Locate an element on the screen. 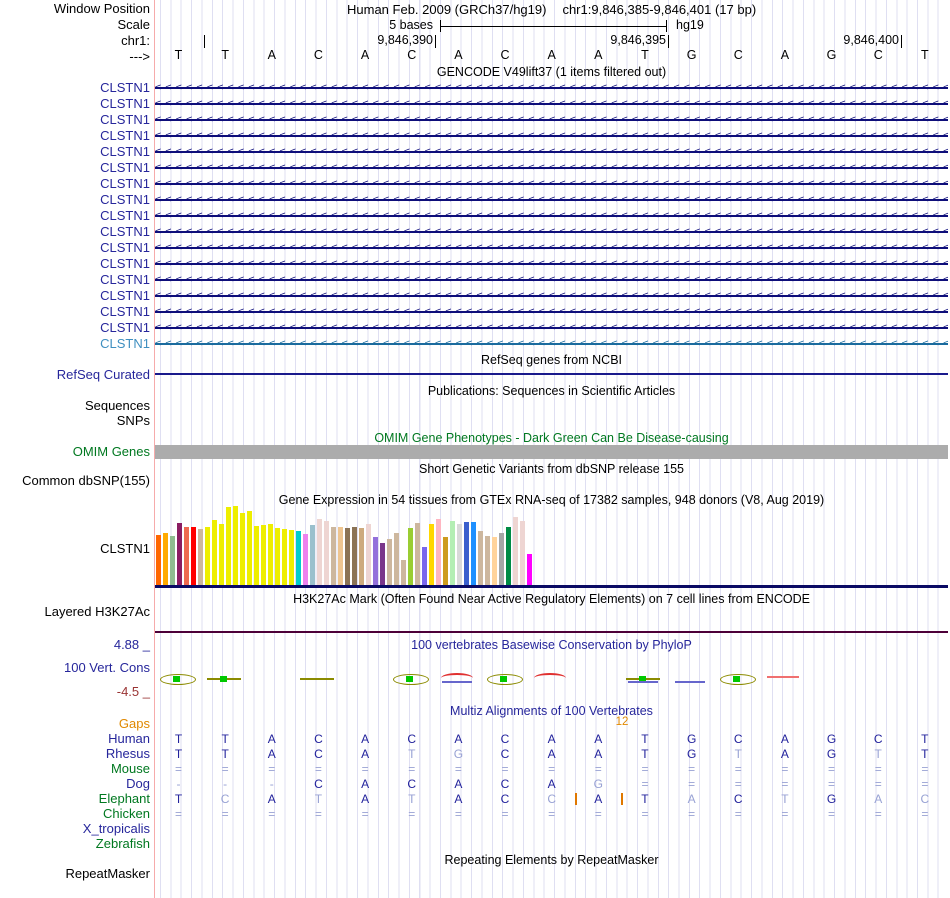  track-label-clstn1-10: CLSTN1 is located at coordinates (75, 232).